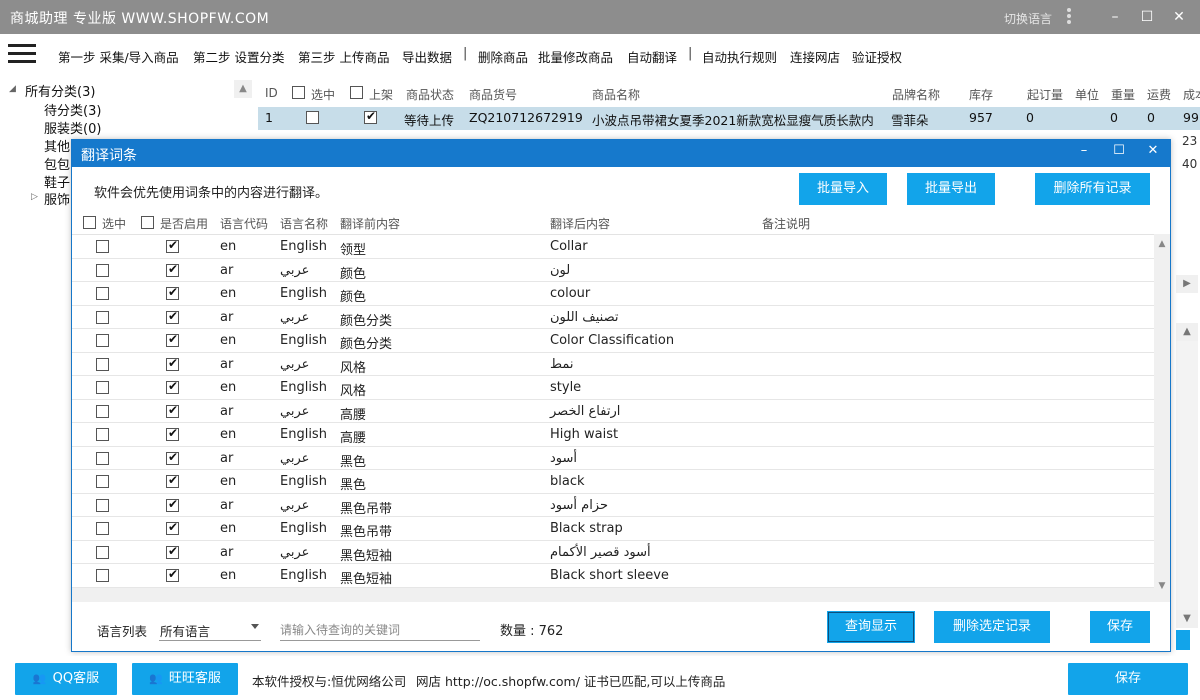 This screenshot has height=700, width=1200. I want to click on table-row: ar عربي 黑色吊带 حزام أسود, so click(613, 505).